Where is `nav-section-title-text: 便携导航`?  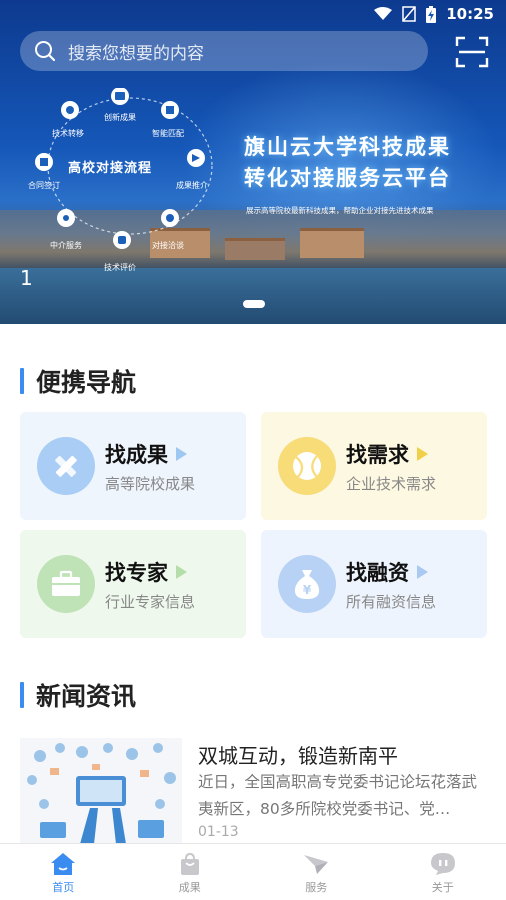
nav-section-title-text: 便携导航 is located at coordinates (86, 382).